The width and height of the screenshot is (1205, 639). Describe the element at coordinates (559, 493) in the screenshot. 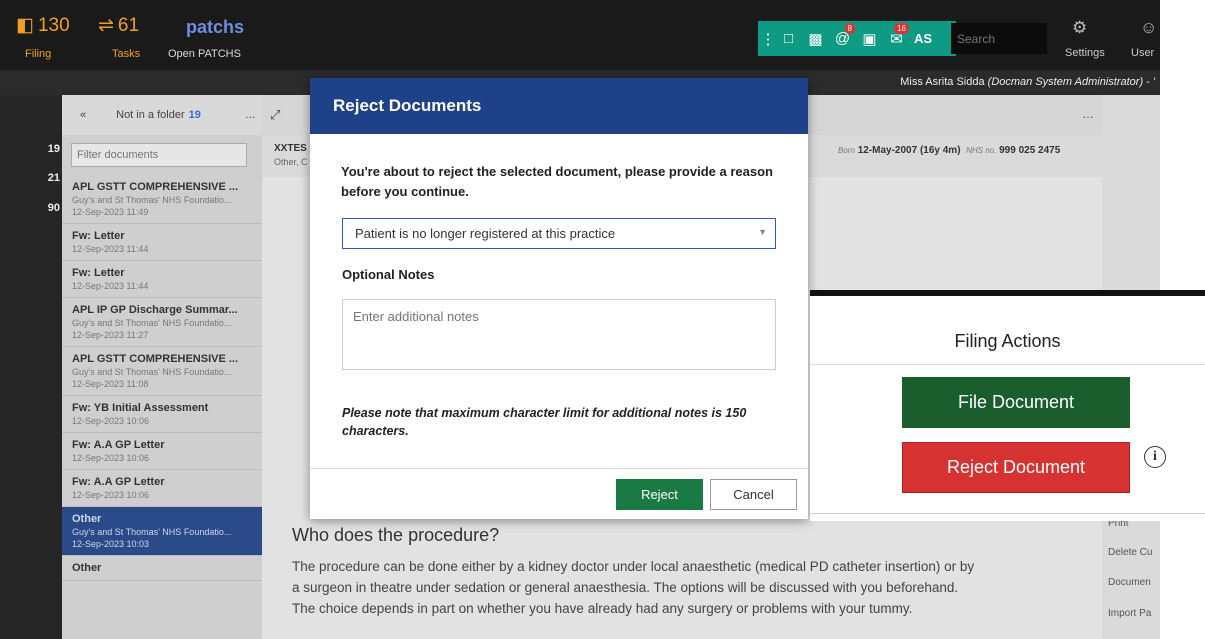

I see `modal-footer: Reject Cancel` at that location.